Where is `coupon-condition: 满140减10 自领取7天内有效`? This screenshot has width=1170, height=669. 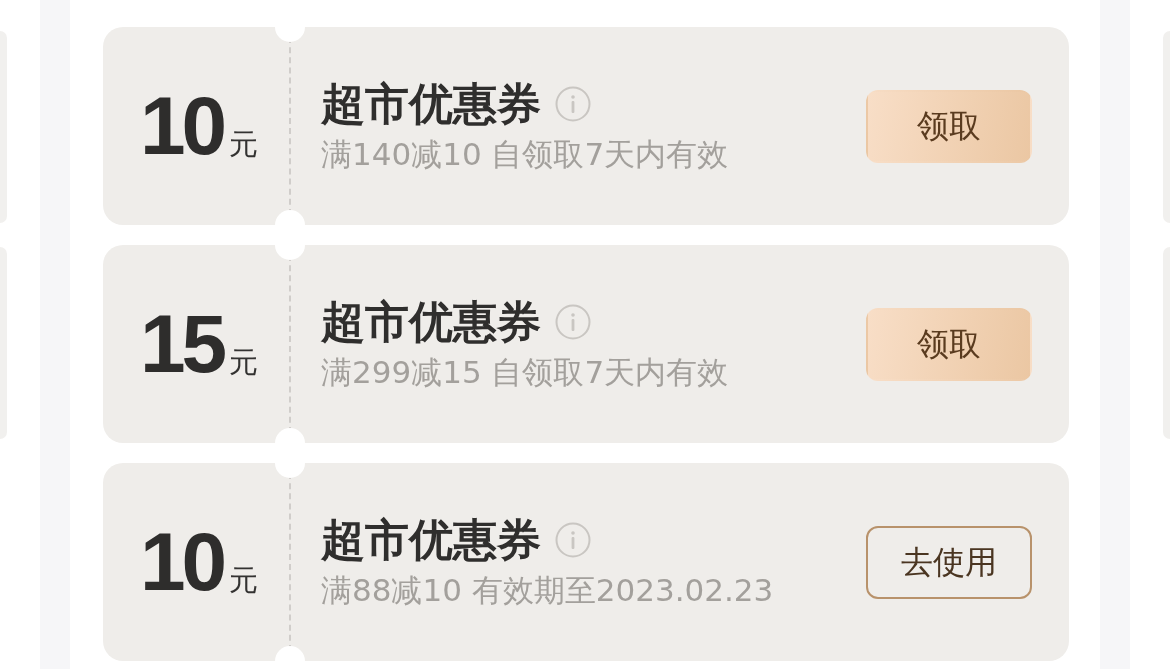
coupon-condition: 满140减10 自领取7天内有效 is located at coordinates (525, 154).